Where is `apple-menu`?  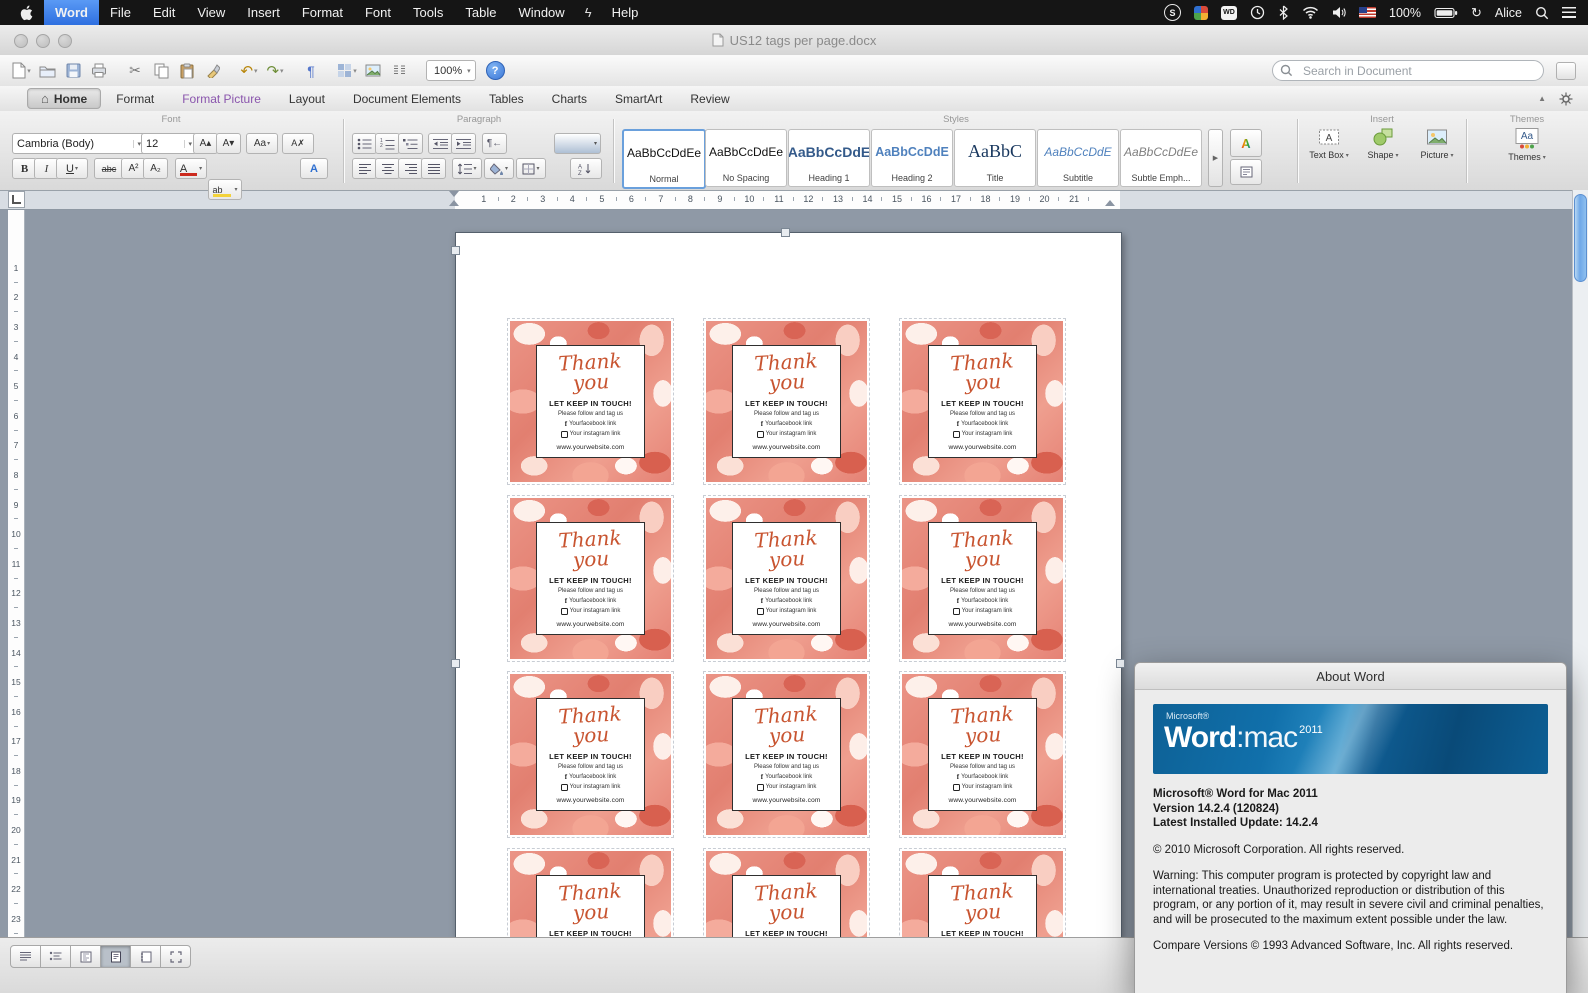
apple-menu is located at coordinates (27, 13).